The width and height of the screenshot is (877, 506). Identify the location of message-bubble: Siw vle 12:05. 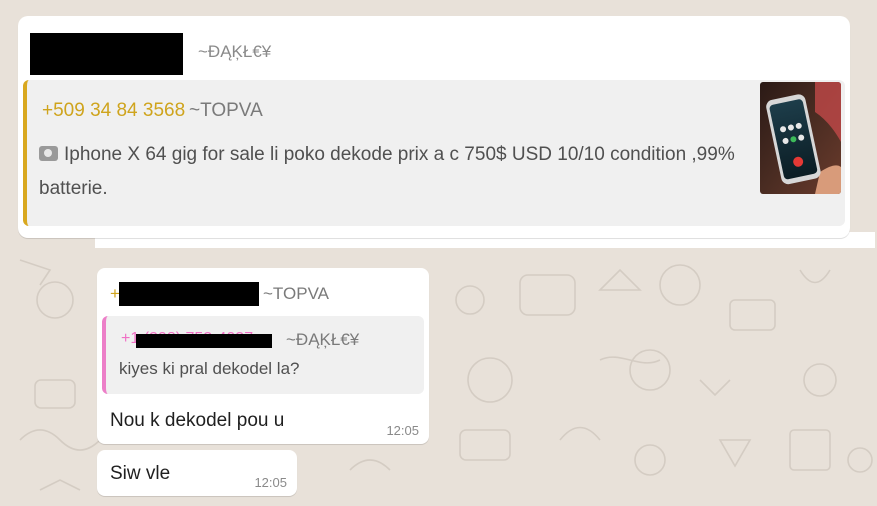
(197, 473).